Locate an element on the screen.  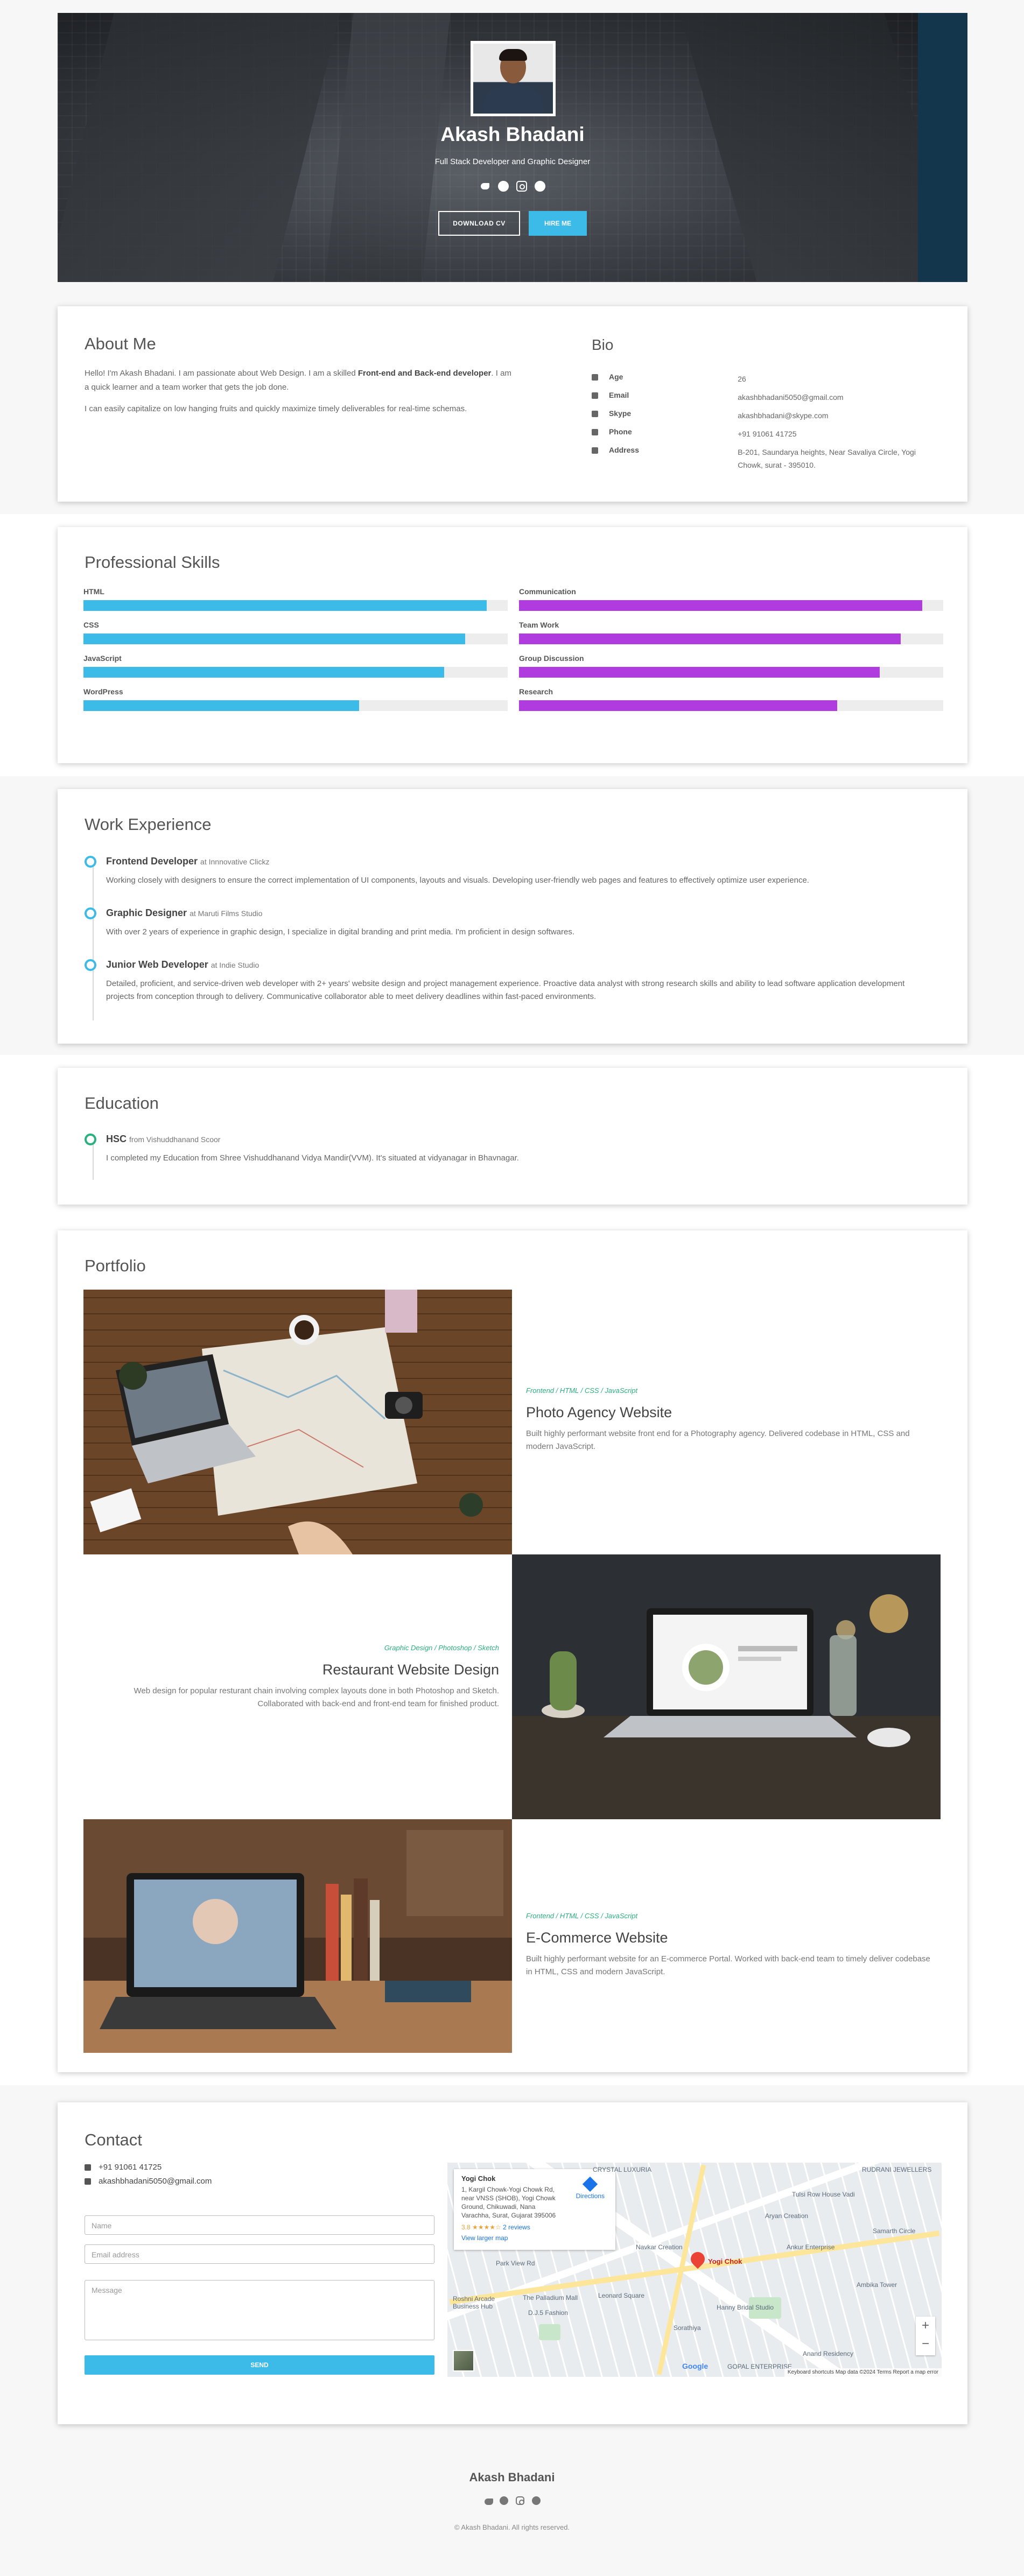
map-label: D.J.5 Fashion is located at coordinates (548, 2313).